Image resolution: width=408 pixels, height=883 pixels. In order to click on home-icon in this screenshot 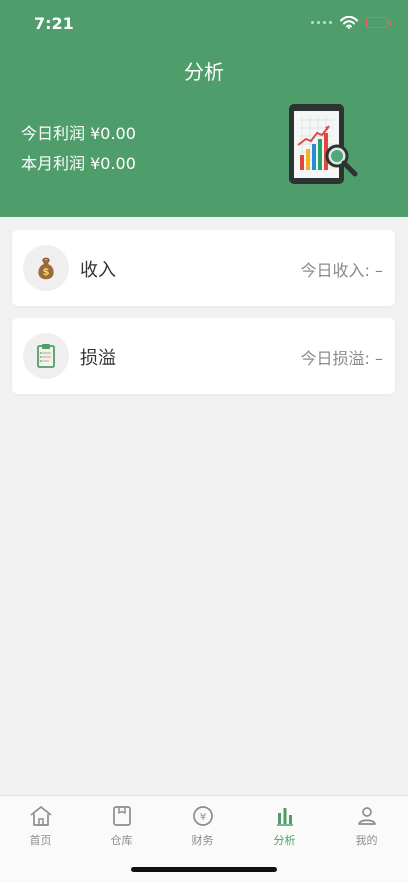, I will do `click(40, 816)`.